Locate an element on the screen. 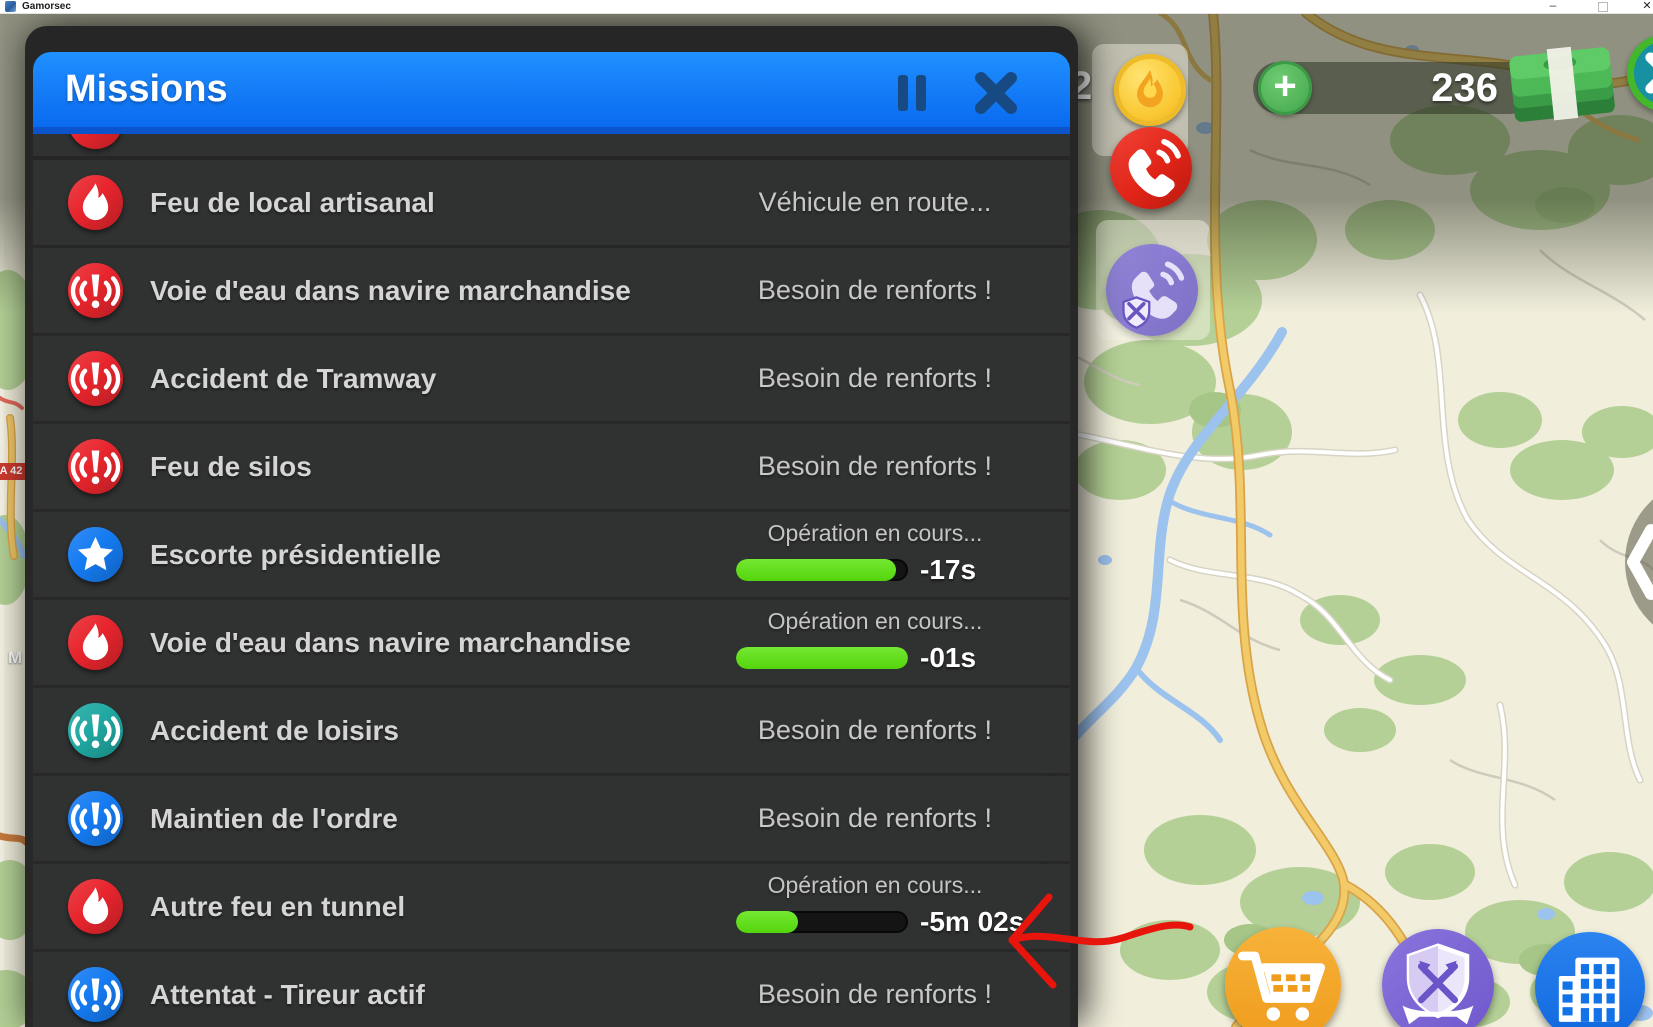 The width and height of the screenshot is (1653, 1027). mission-row: Maintien de l'ordre Besoin de renforts ! is located at coordinates (551, 818).